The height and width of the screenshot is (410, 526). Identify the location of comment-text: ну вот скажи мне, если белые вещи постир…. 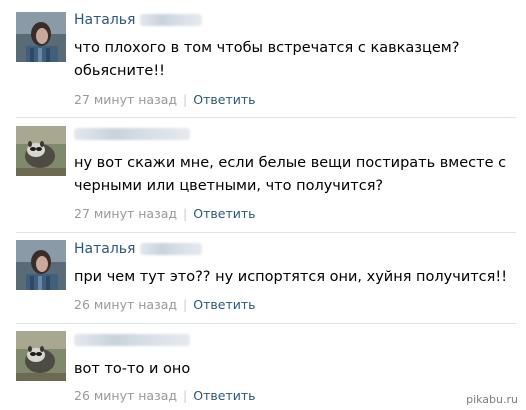
(290, 174).